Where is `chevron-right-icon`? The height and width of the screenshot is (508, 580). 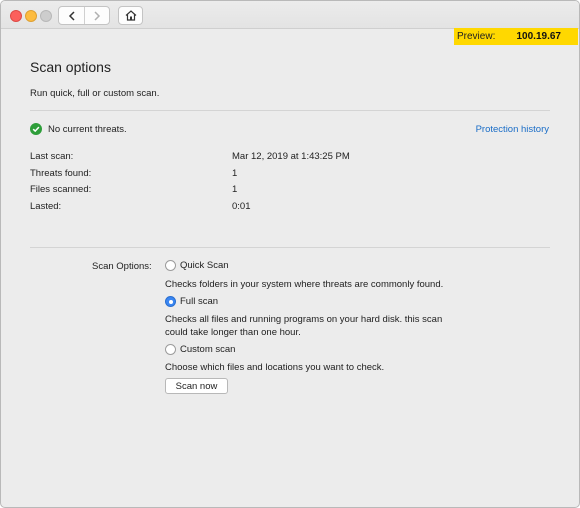
chevron-right-icon is located at coordinates (97, 15).